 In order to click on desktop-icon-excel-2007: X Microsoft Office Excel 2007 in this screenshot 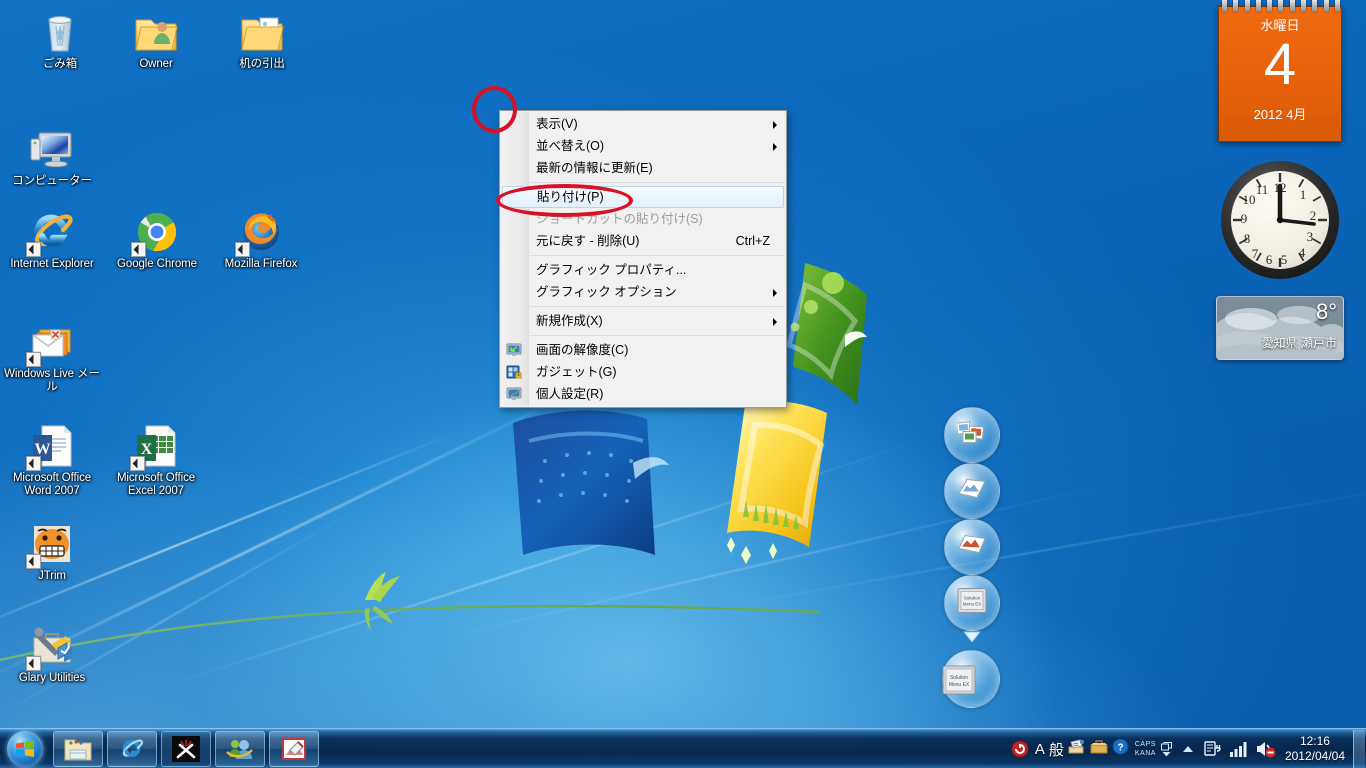, I will do `click(156, 460)`.